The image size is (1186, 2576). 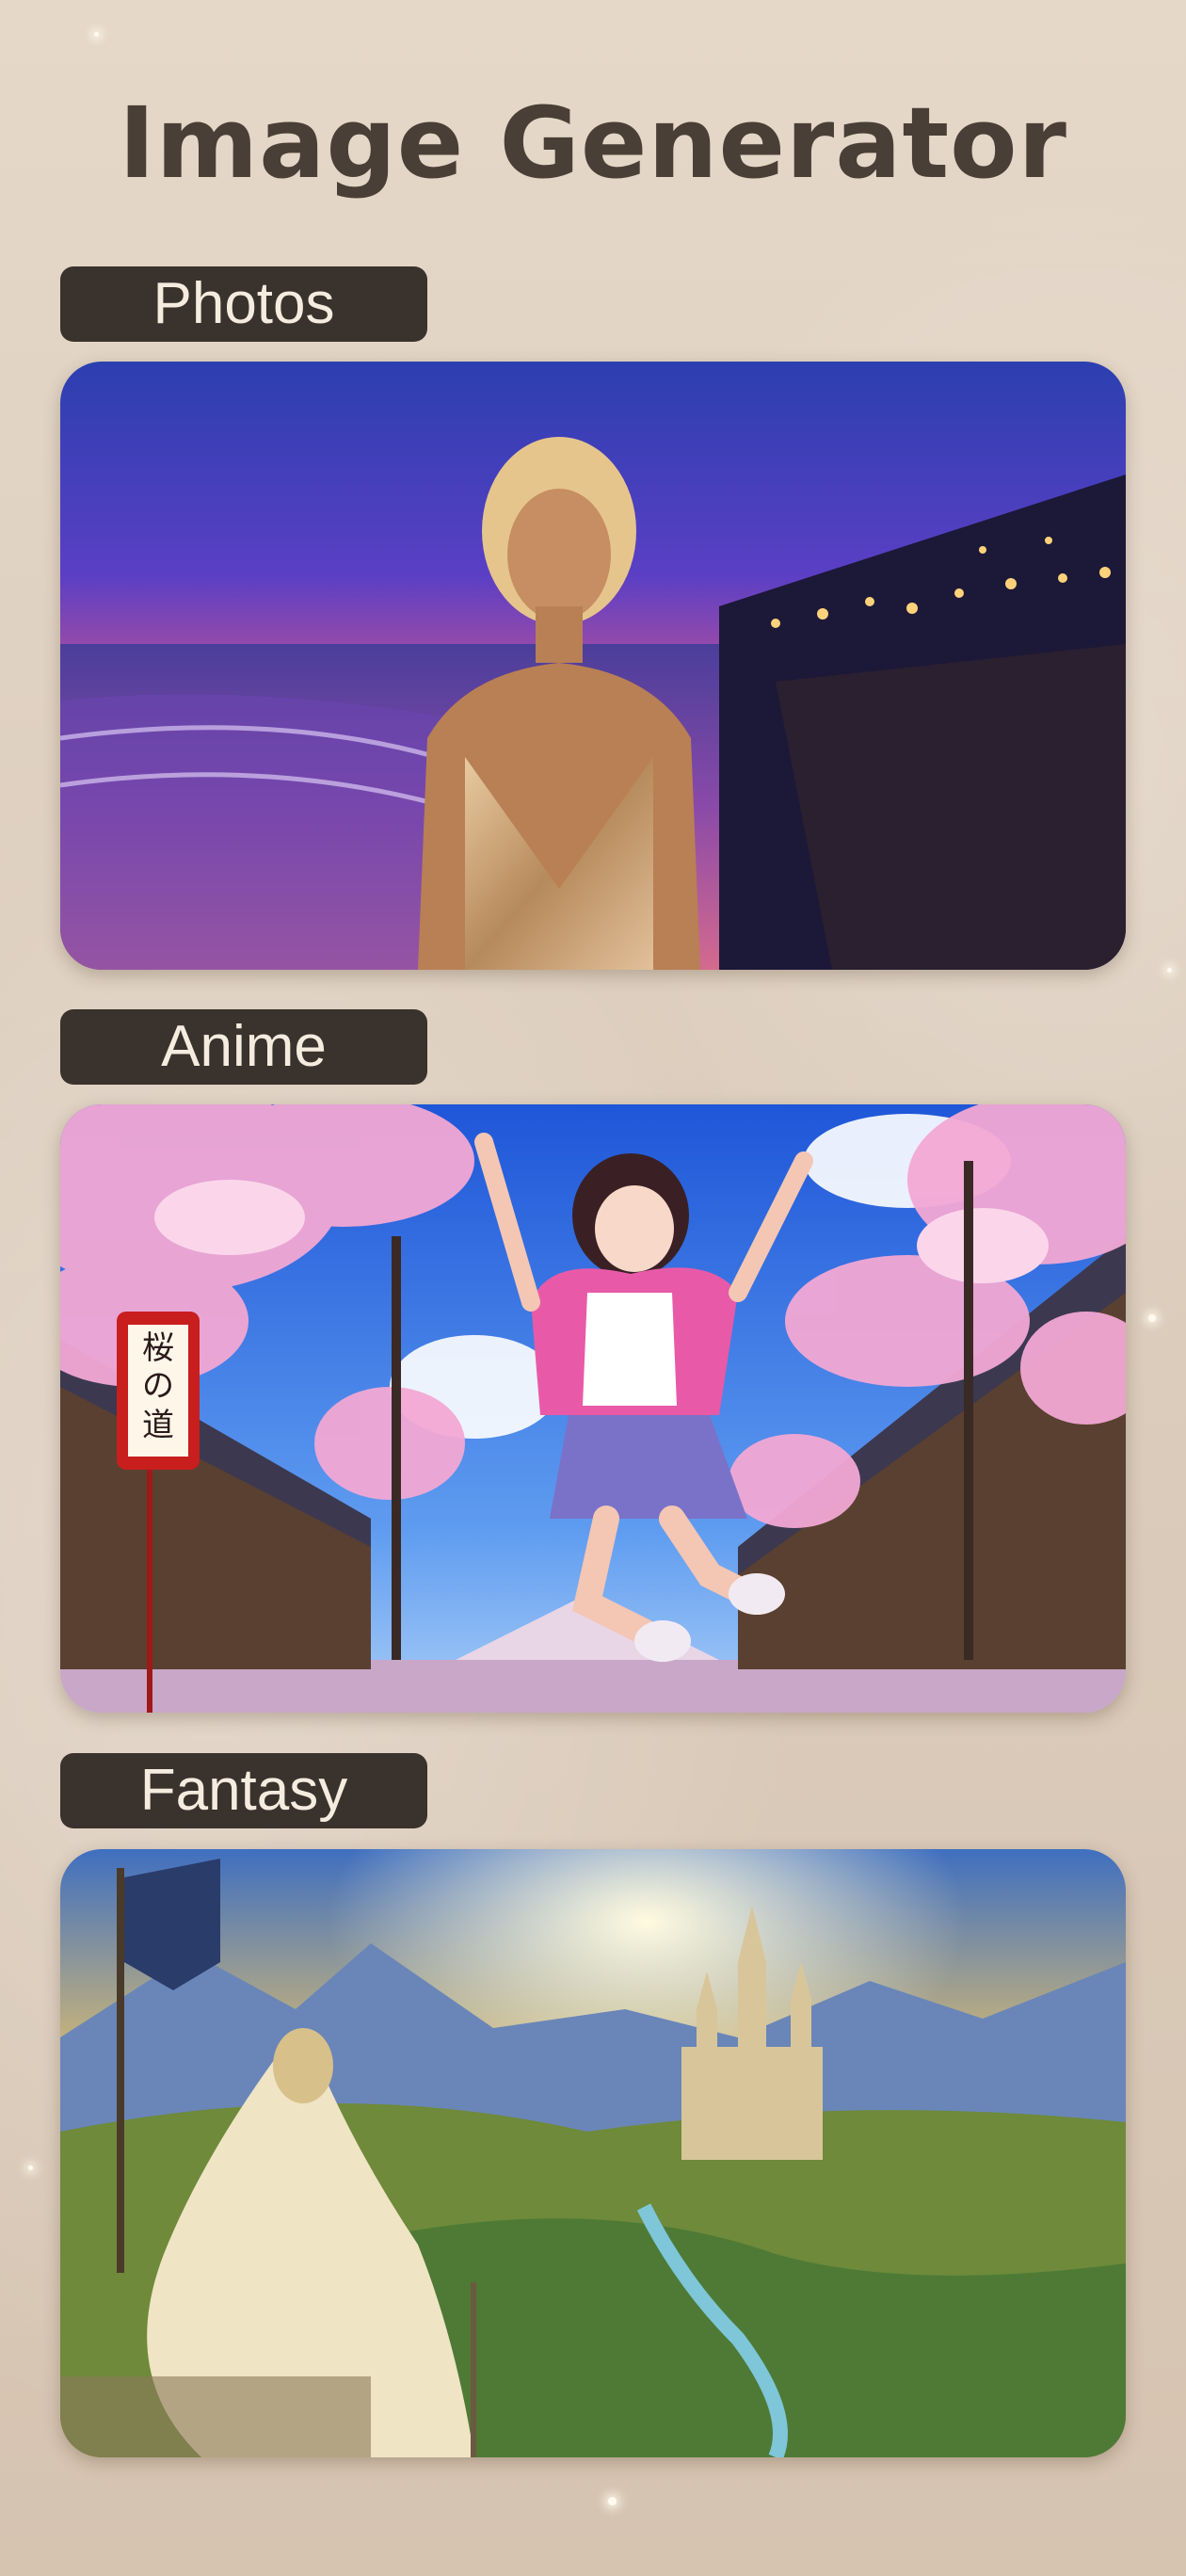 What do you see at coordinates (243, 1047) in the screenshot?
I see `section-label-anime: Anime` at bounding box center [243, 1047].